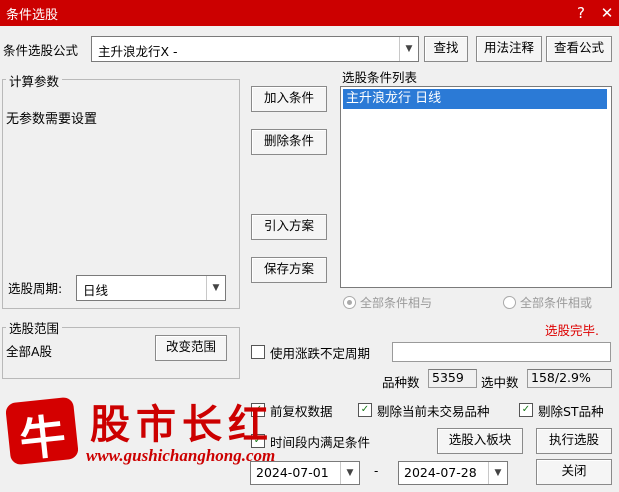  What do you see at coordinates (396, 303) in the screenshot?
I see `radio-and-label: 全部条件相与` at bounding box center [396, 303].